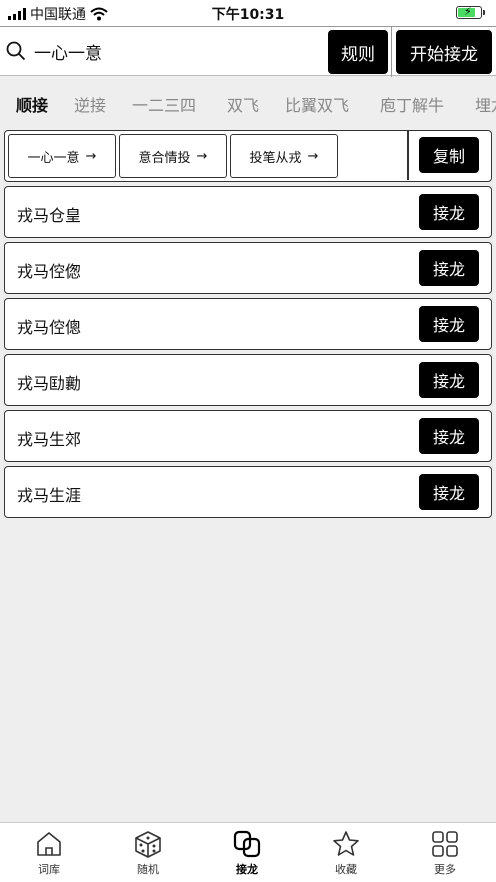 The width and height of the screenshot is (496, 882). I want to click on grid-icon, so click(445, 844).